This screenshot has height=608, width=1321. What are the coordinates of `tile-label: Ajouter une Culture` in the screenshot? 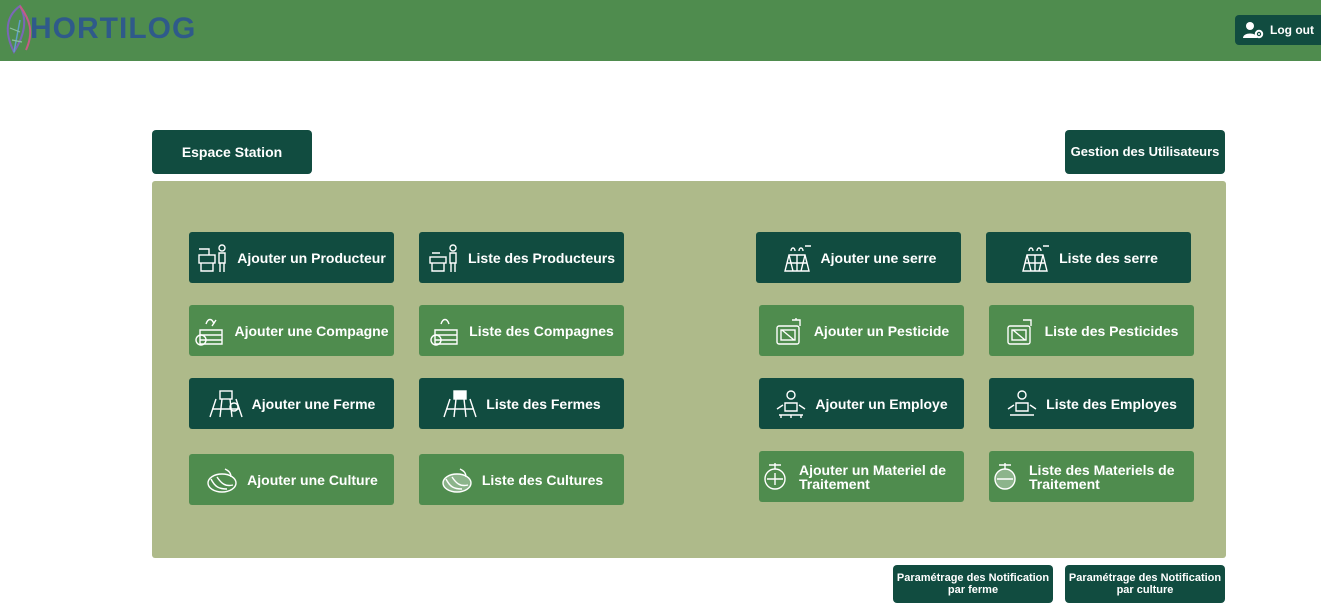 It's located at (312, 479).